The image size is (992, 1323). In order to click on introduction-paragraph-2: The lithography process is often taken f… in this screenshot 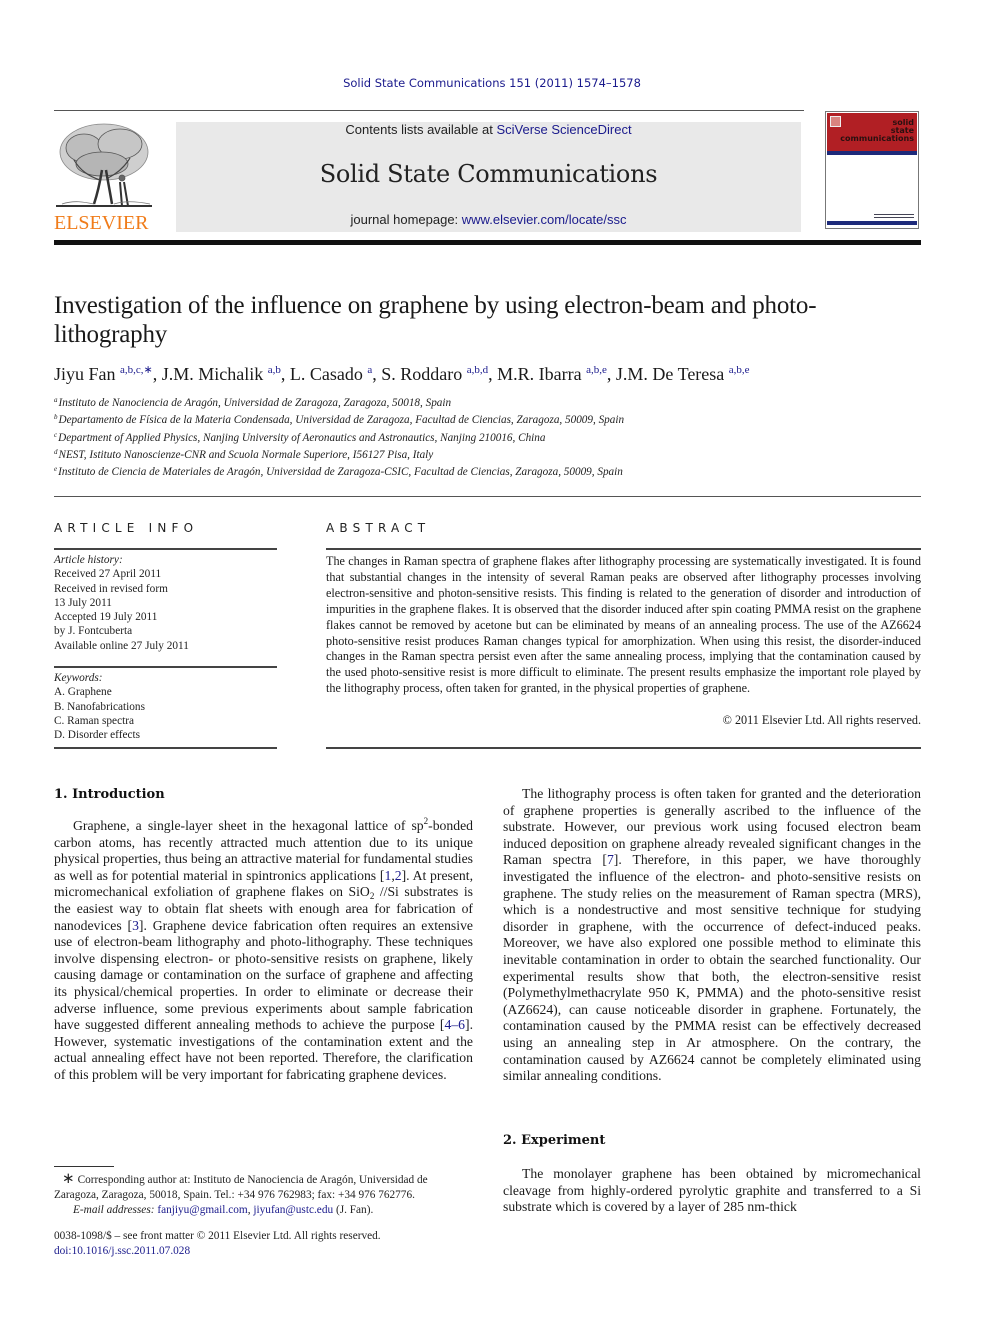, I will do `click(712, 935)`.